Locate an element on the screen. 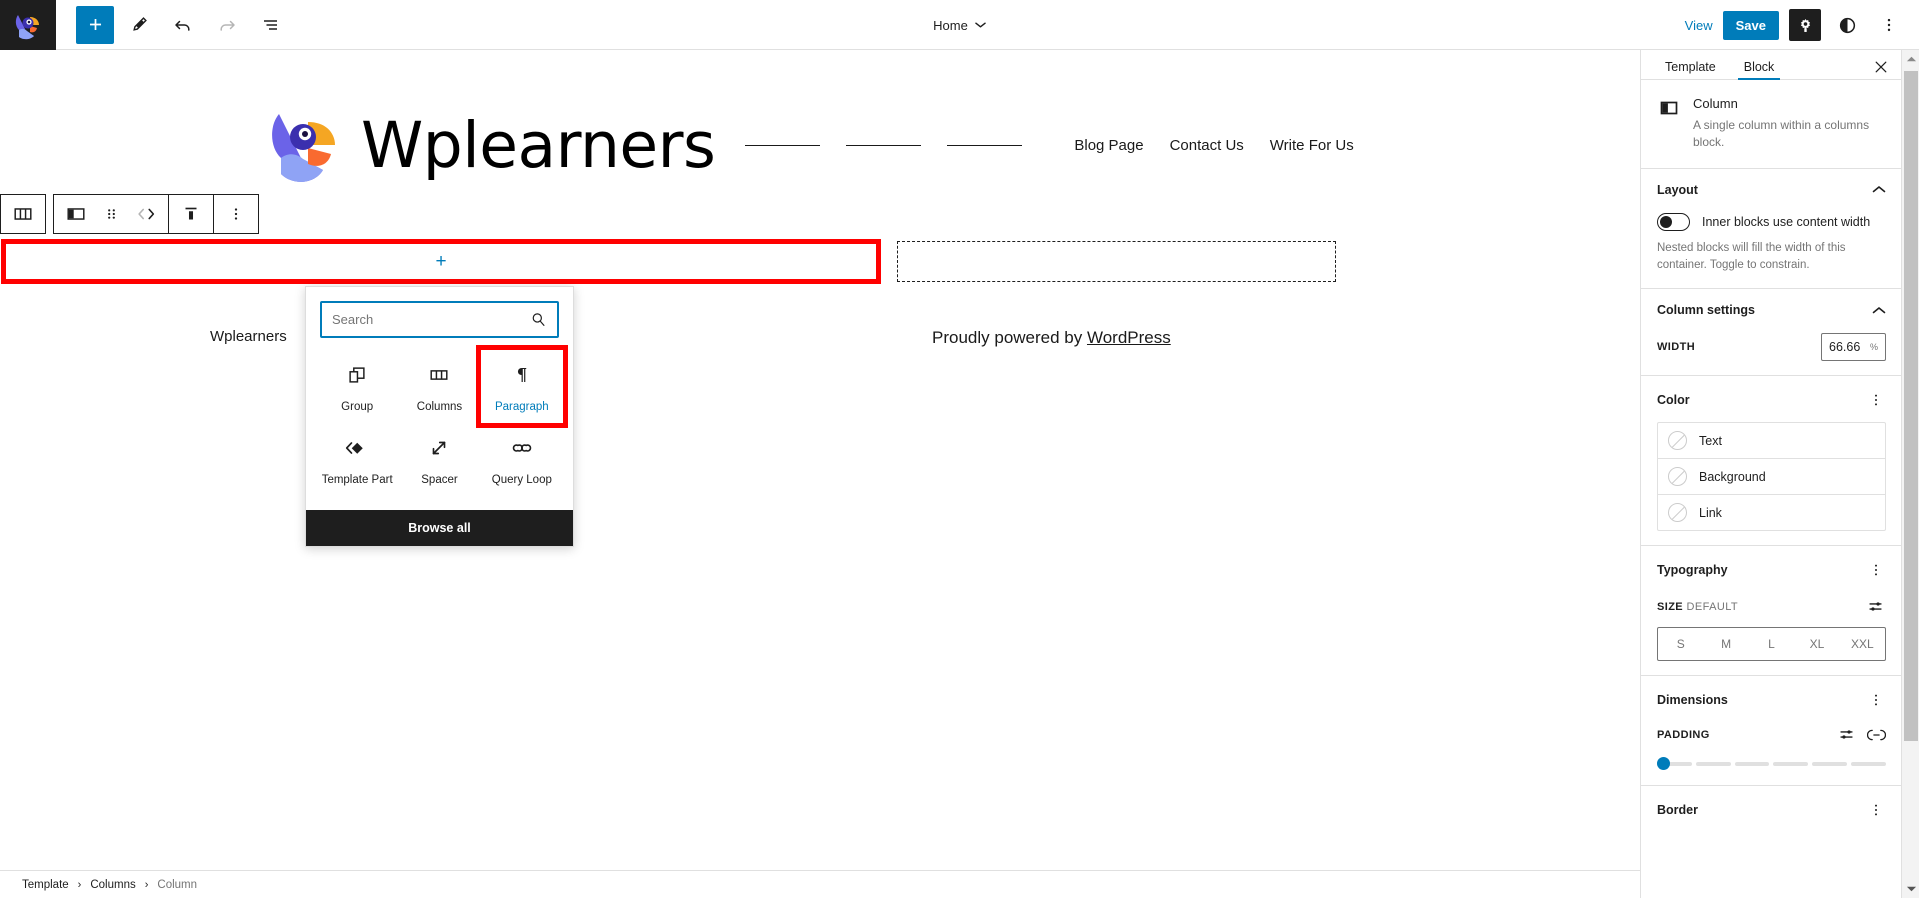  inserter-block-spacer: Spacer is located at coordinates (439, 459).